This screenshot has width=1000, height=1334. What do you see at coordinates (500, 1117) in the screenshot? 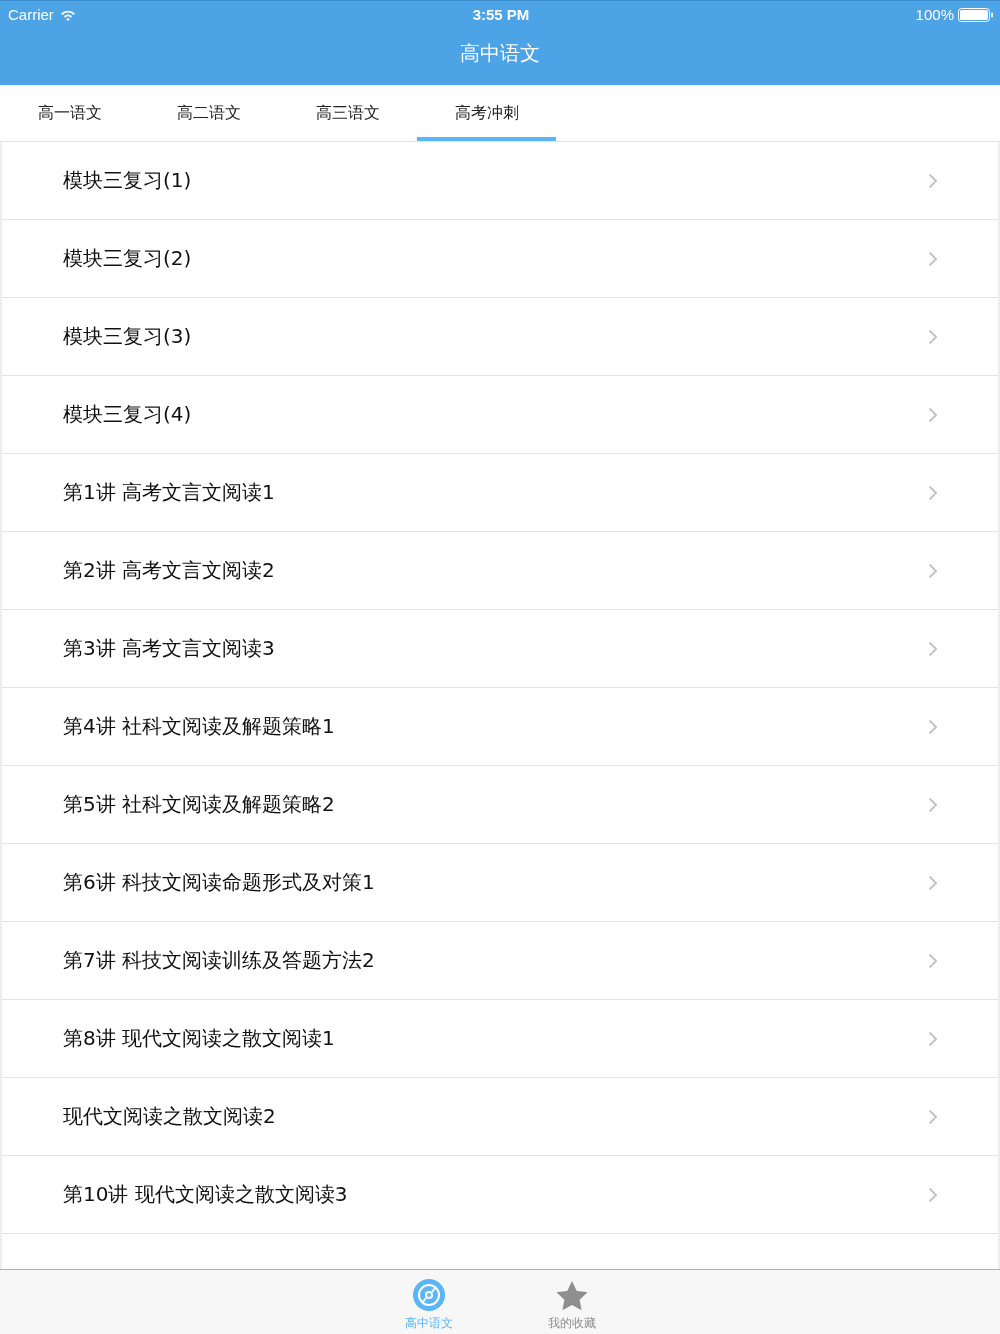
I see `list-row: 现代文阅读之散文阅读2` at bounding box center [500, 1117].